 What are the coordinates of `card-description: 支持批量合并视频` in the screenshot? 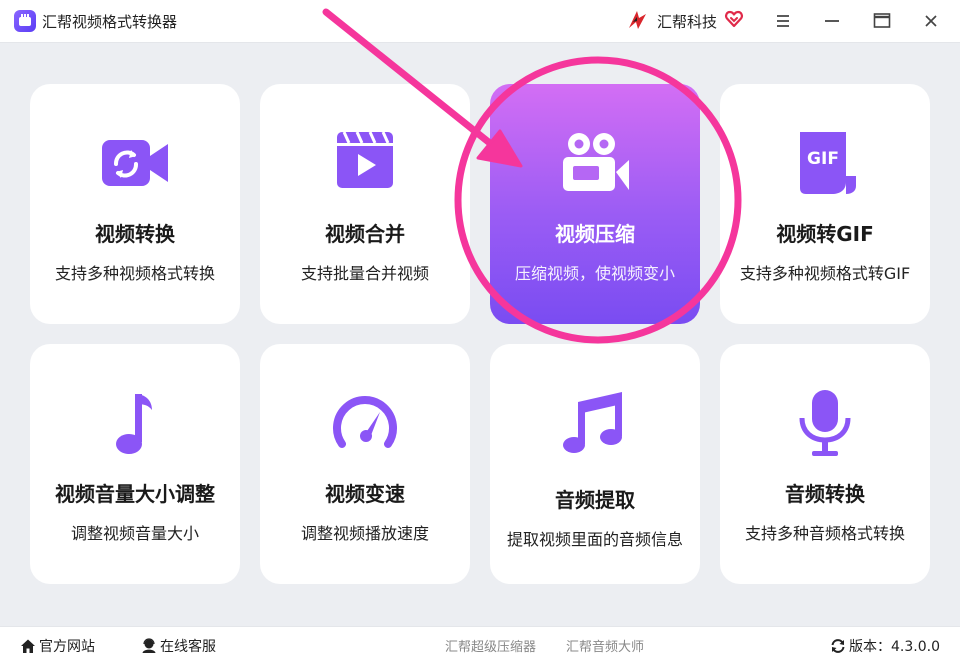 It's located at (364, 273).